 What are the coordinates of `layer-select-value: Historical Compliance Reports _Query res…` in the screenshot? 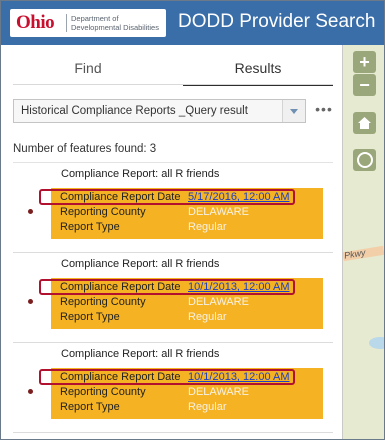 It's located at (134, 111).